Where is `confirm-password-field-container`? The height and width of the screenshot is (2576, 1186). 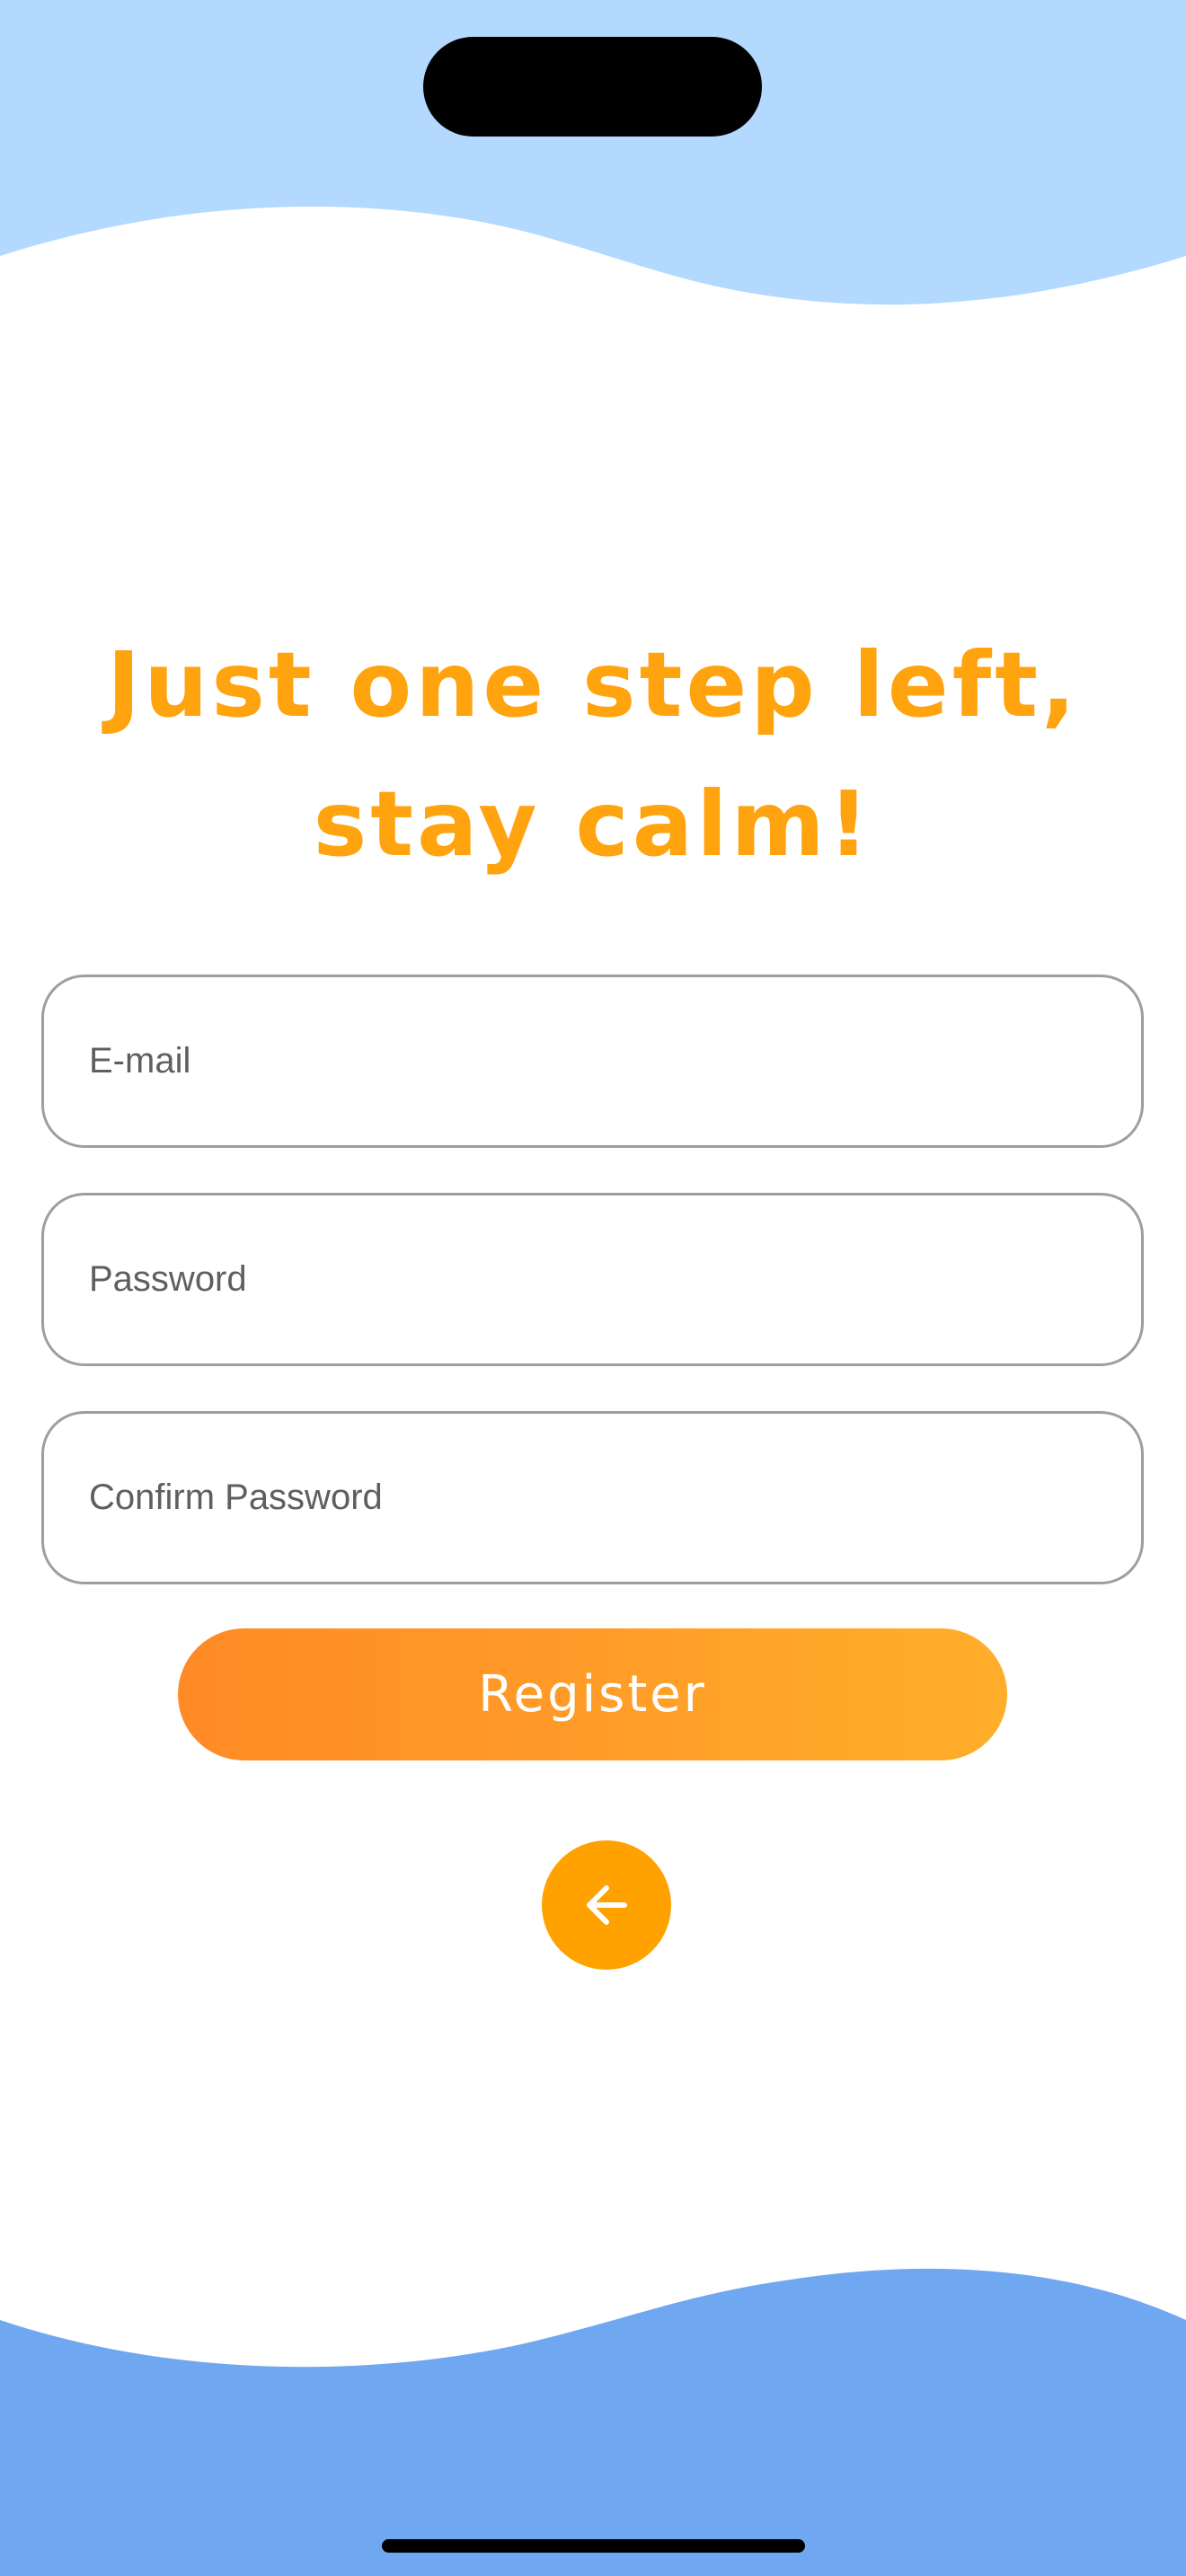 confirm-password-field-container is located at coordinates (592, 1497).